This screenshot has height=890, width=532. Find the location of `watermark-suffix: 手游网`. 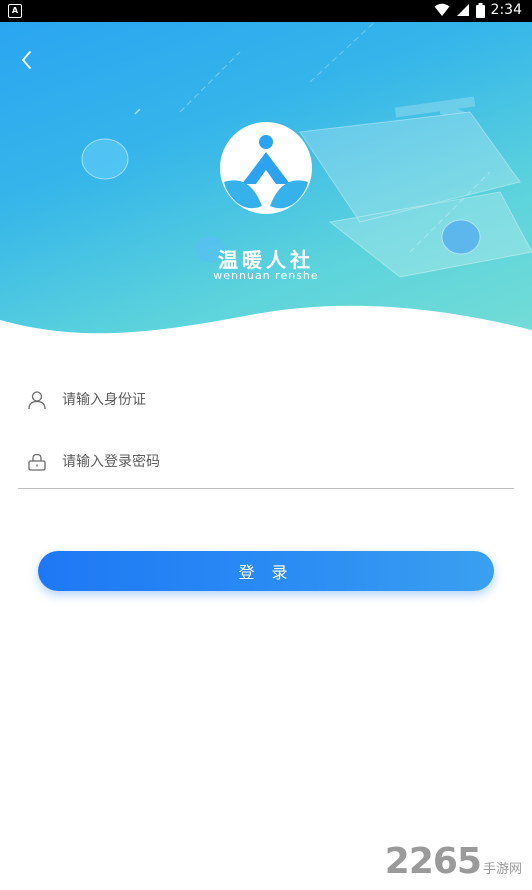

watermark-suffix: 手游网 is located at coordinates (502, 869).